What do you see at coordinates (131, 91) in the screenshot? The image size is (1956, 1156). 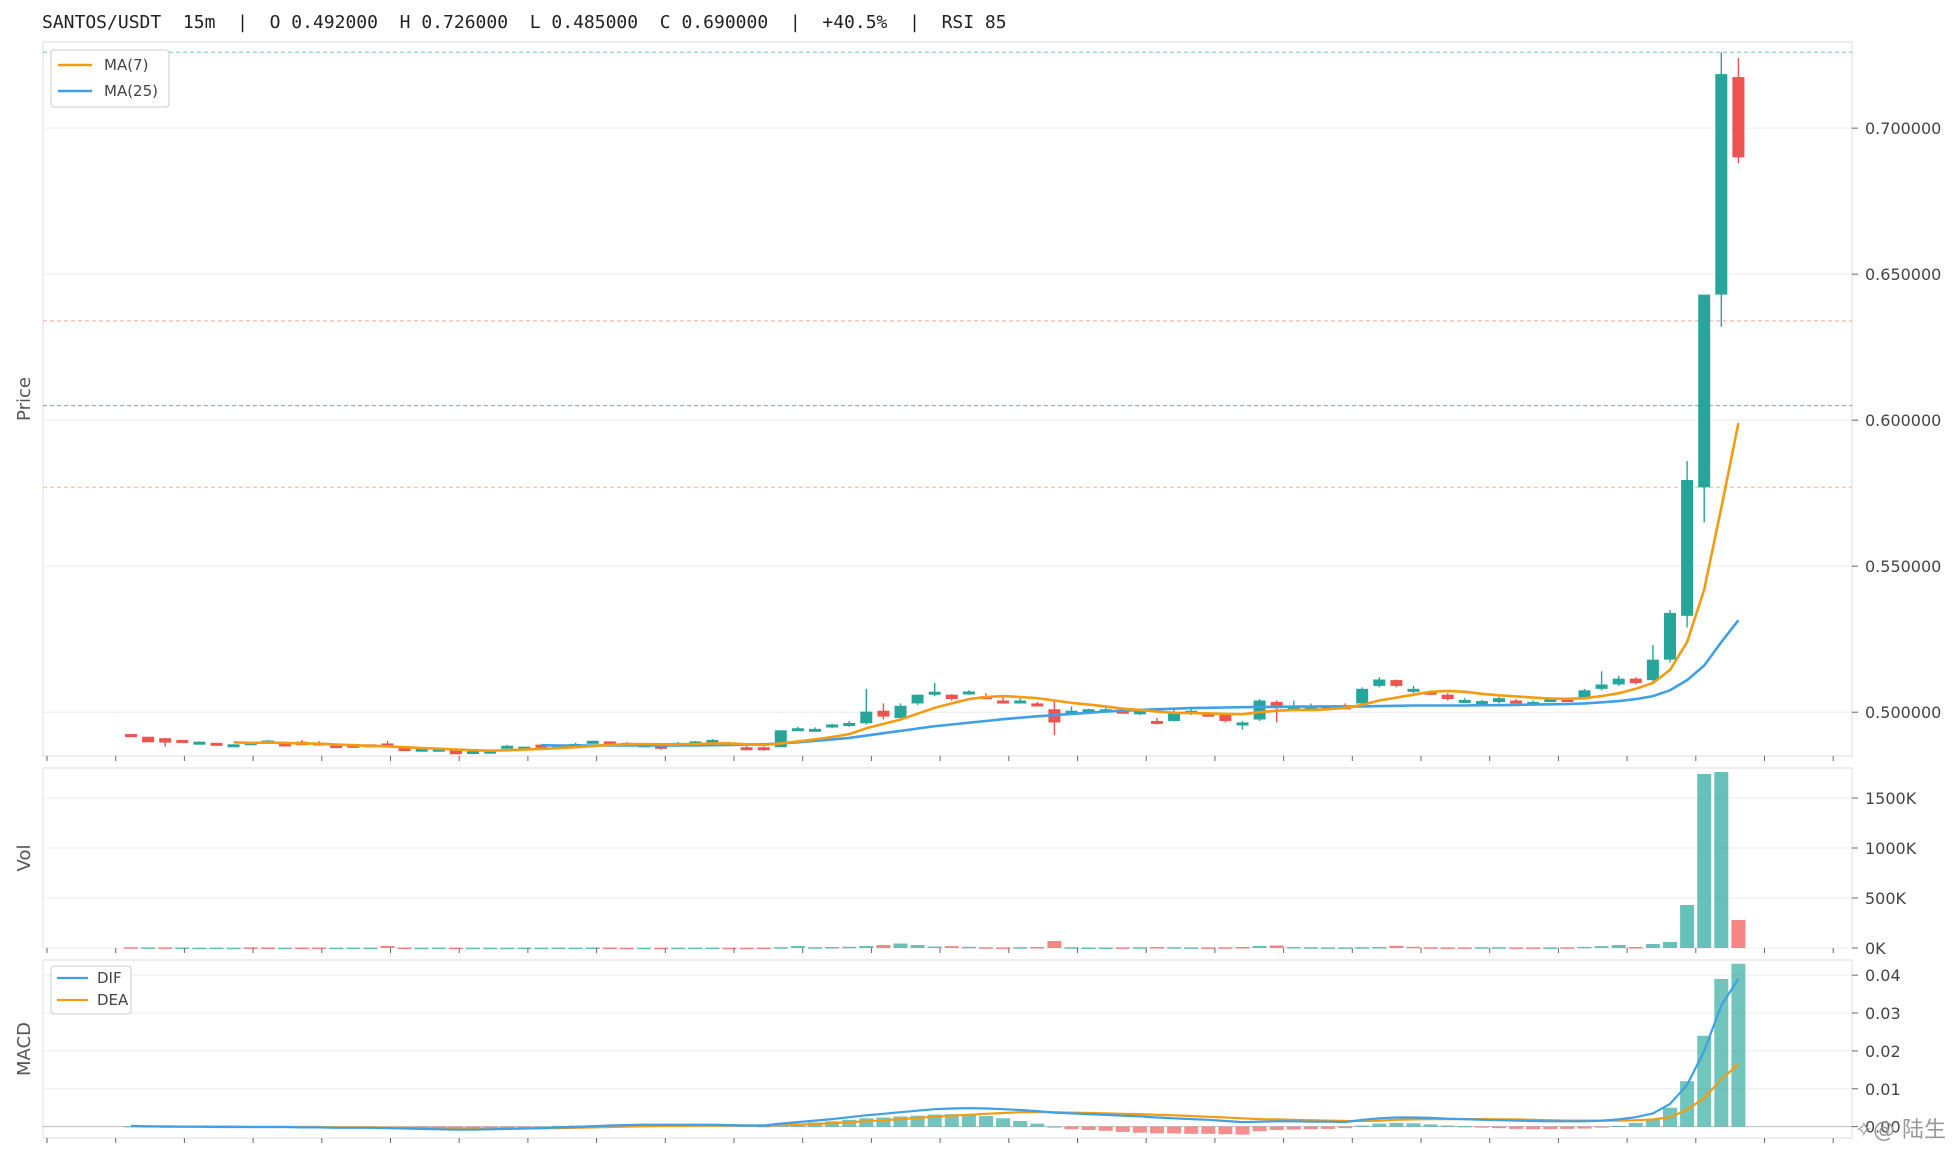 I see `ma25-legend-label: MA(25)` at bounding box center [131, 91].